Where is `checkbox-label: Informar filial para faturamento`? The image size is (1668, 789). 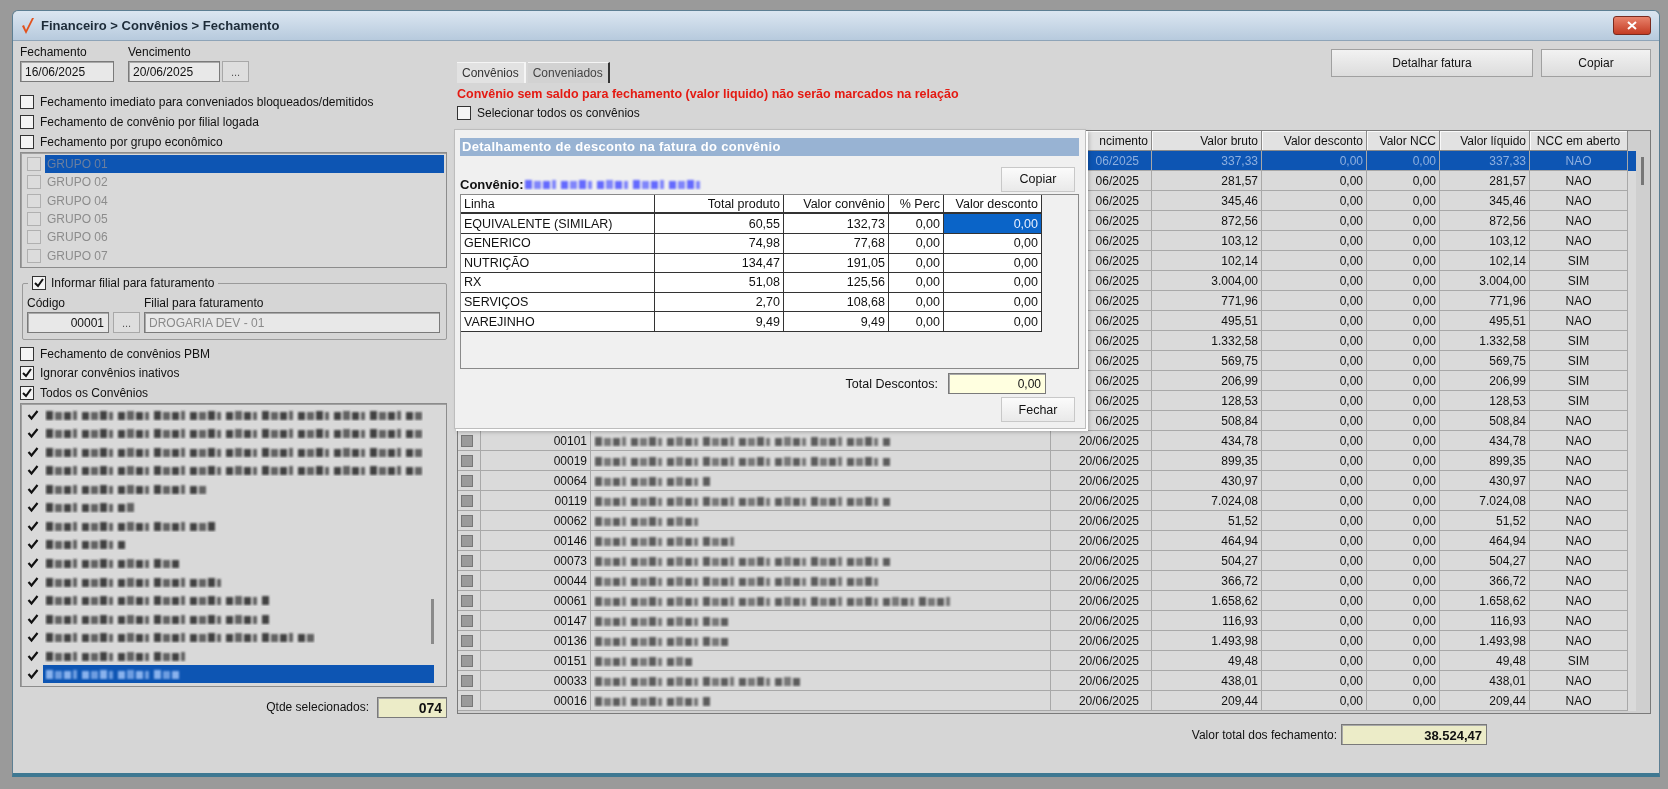 checkbox-label: Informar filial para faturamento is located at coordinates (133, 283).